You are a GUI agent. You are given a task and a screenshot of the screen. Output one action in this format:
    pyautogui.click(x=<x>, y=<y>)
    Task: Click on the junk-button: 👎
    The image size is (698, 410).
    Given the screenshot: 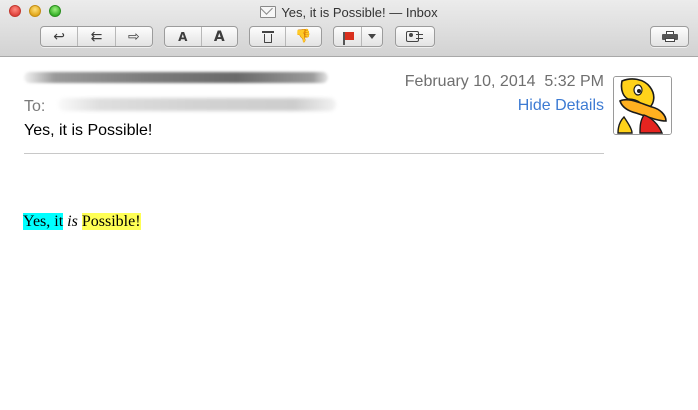 What is the action you would take?
    pyautogui.click(x=303, y=36)
    